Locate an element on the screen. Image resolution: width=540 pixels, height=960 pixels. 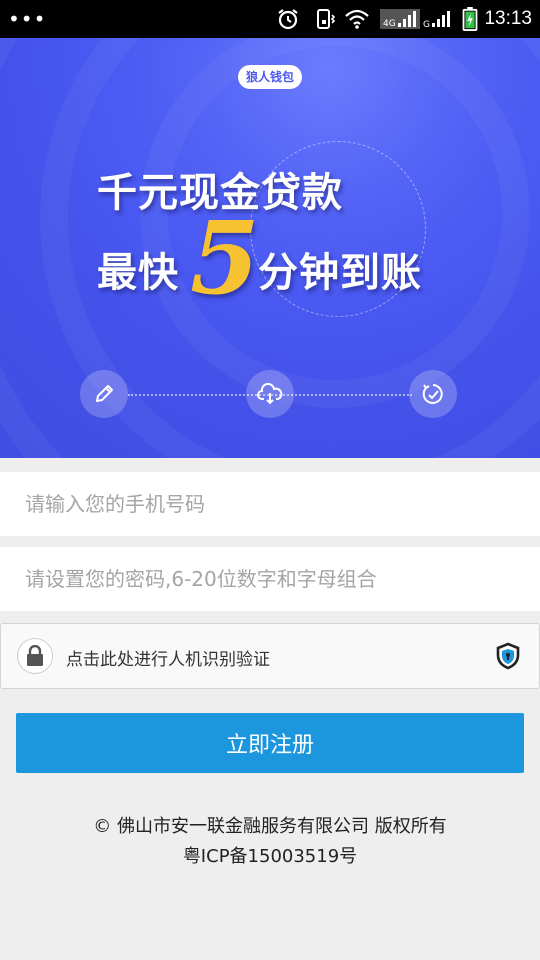
password-input is located at coordinates (270, 579).